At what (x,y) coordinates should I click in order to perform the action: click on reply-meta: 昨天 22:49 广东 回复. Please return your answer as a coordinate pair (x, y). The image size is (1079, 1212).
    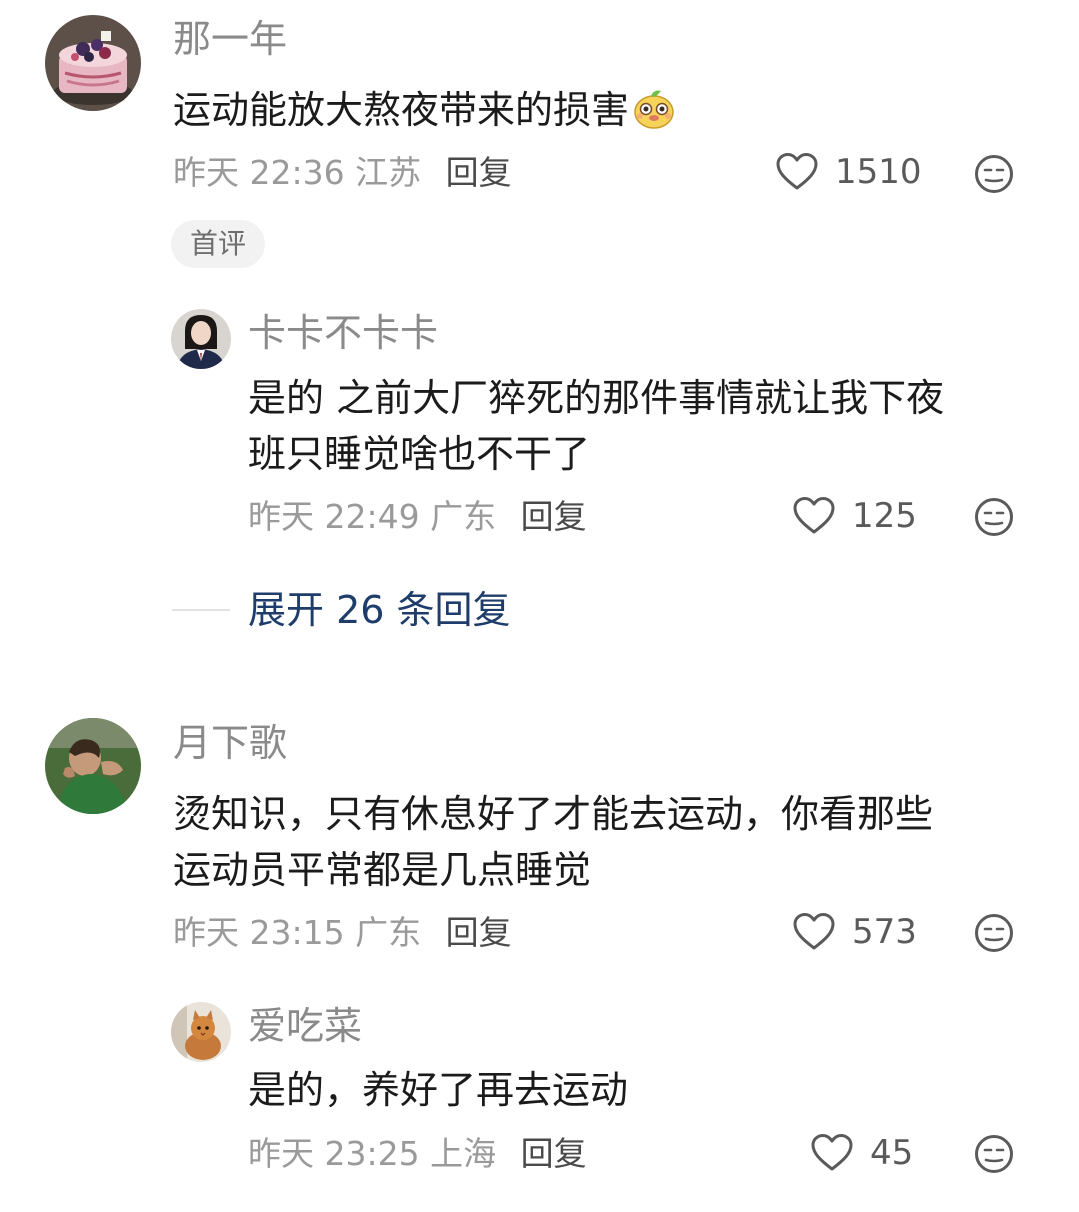
    Looking at the image, I should click on (417, 516).